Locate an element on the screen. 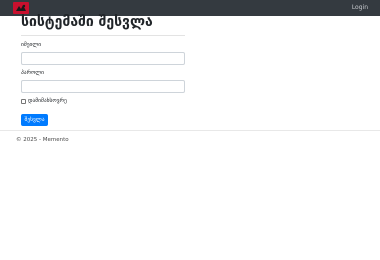 The width and height of the screenshot is (380, 260). title-divider is located at coordinates (103, 35).